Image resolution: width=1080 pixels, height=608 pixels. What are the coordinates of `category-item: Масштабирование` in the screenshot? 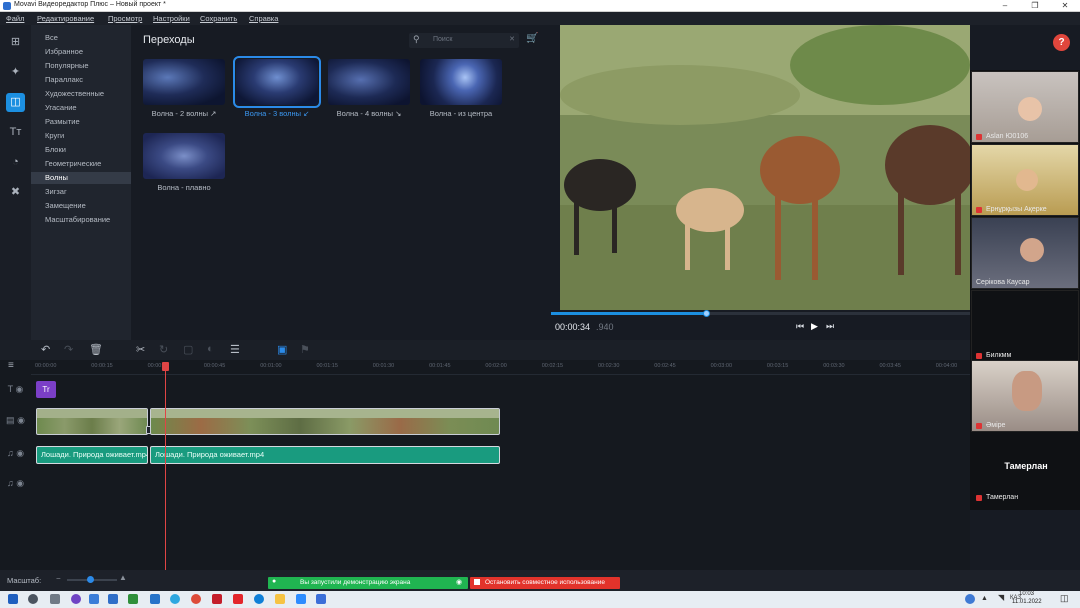 It's located at (81, 220).